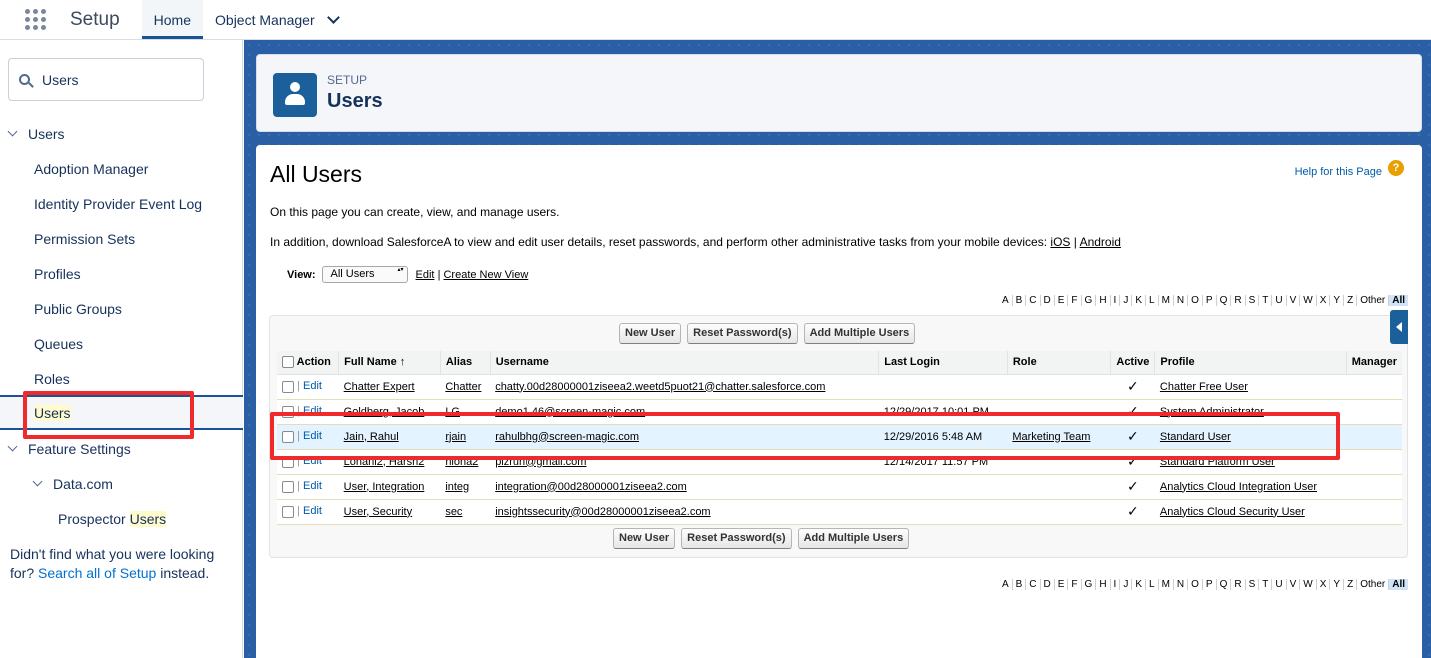  What do you see at coordinates (97, 573) in the screenshot?
I see `search-all-setup-link: Search all of Setup` at bounding box center [97, 573].